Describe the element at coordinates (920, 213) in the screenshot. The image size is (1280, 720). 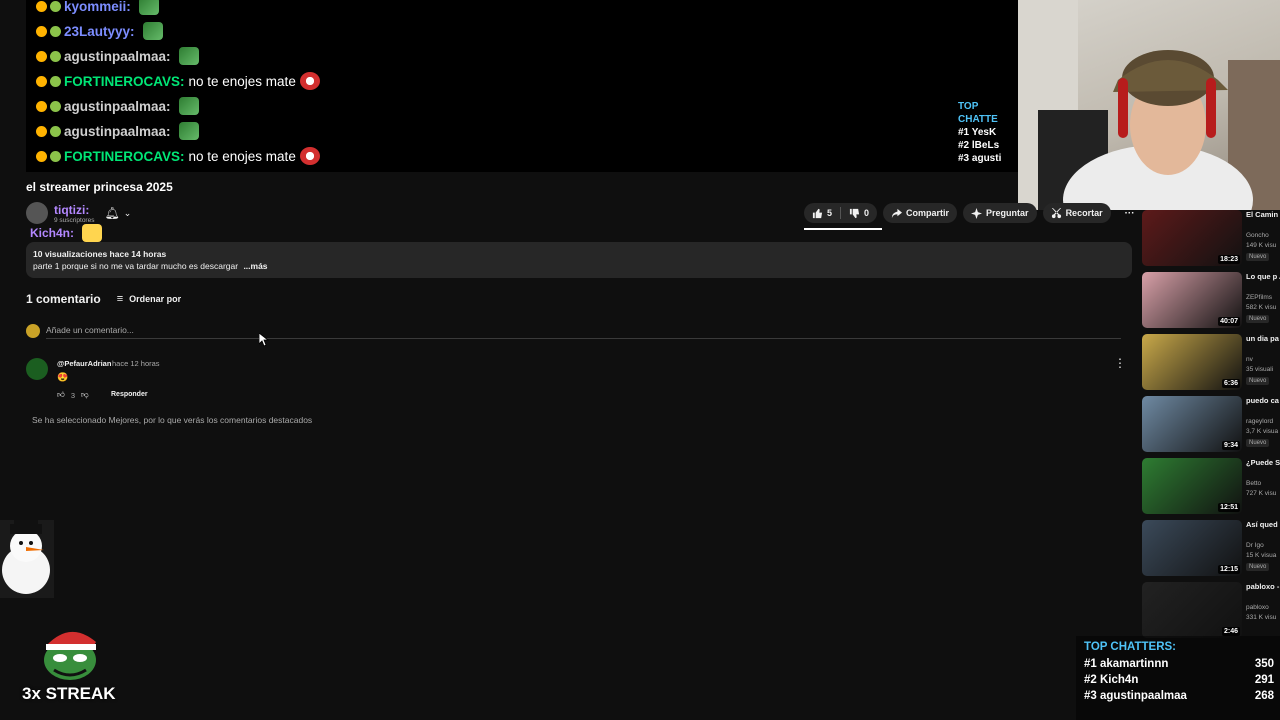
I see `share-button: Compartir` at that location.